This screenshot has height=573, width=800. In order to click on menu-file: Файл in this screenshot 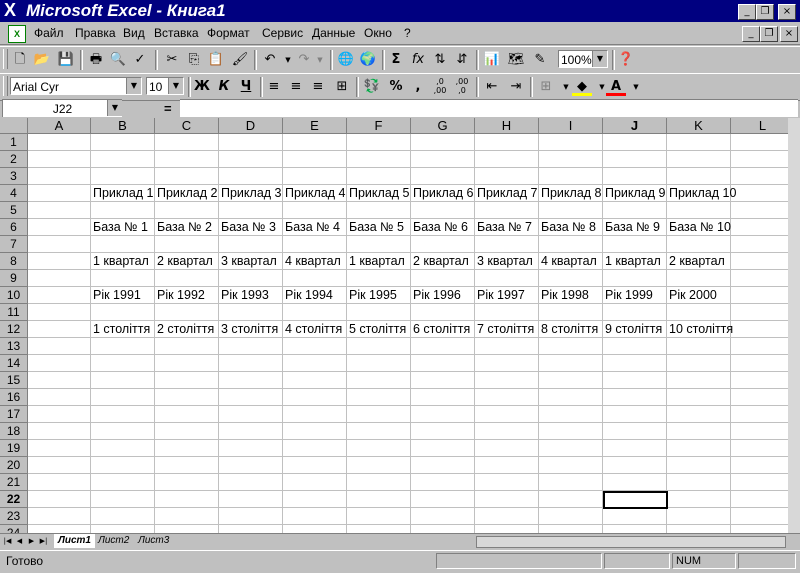, I will do `click(49, 33)`.